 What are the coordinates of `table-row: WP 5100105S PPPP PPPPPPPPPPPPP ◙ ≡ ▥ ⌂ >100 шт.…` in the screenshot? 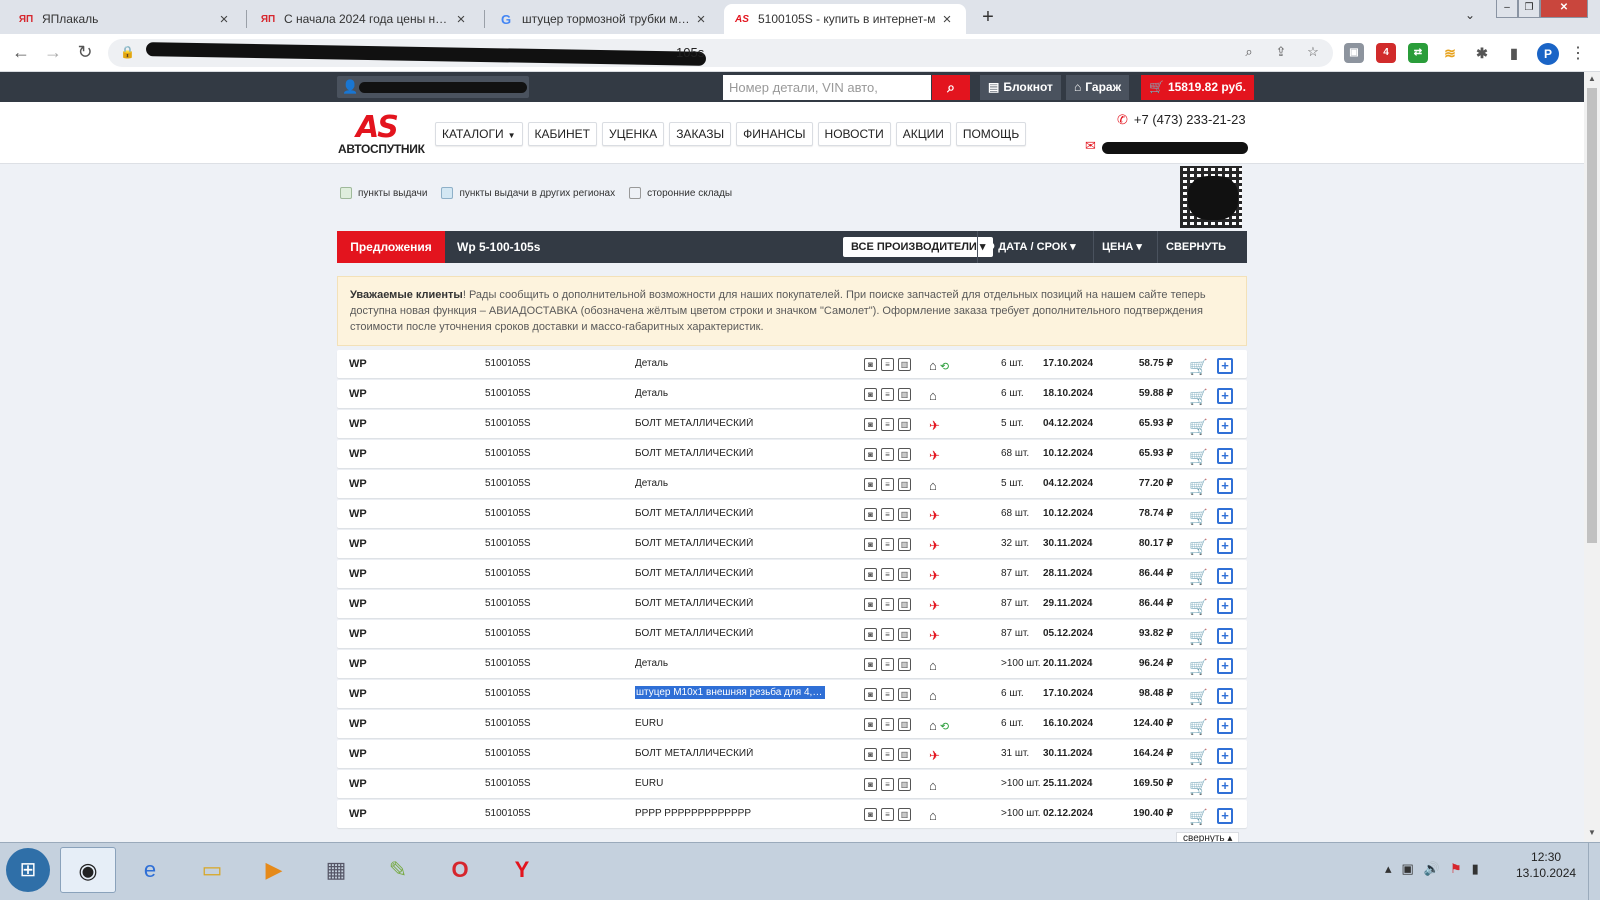 It's located at (792, 814).